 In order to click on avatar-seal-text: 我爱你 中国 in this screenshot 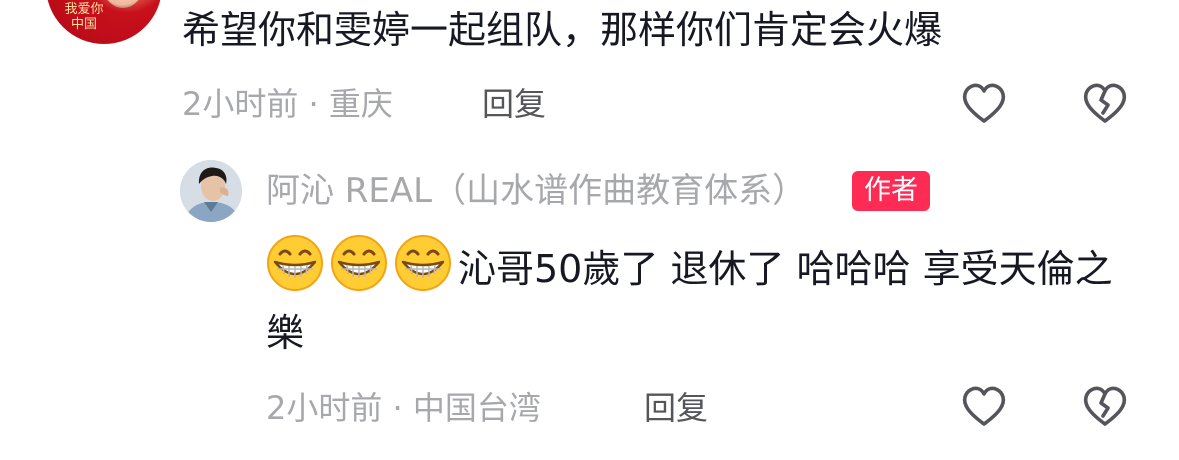, I will do `click(84, 17)`.